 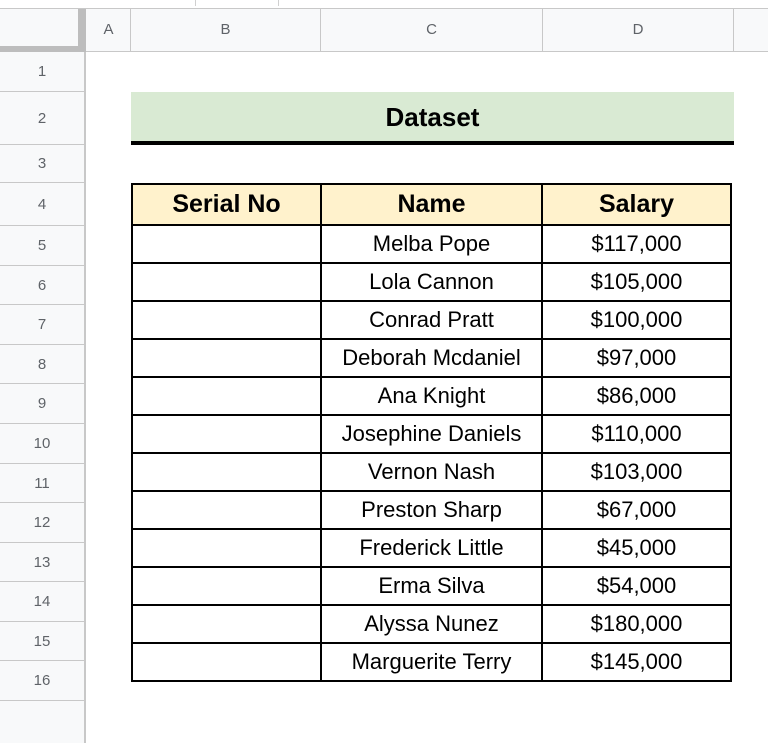 I want to click on row-header: 9, so click(x=42, y=404).